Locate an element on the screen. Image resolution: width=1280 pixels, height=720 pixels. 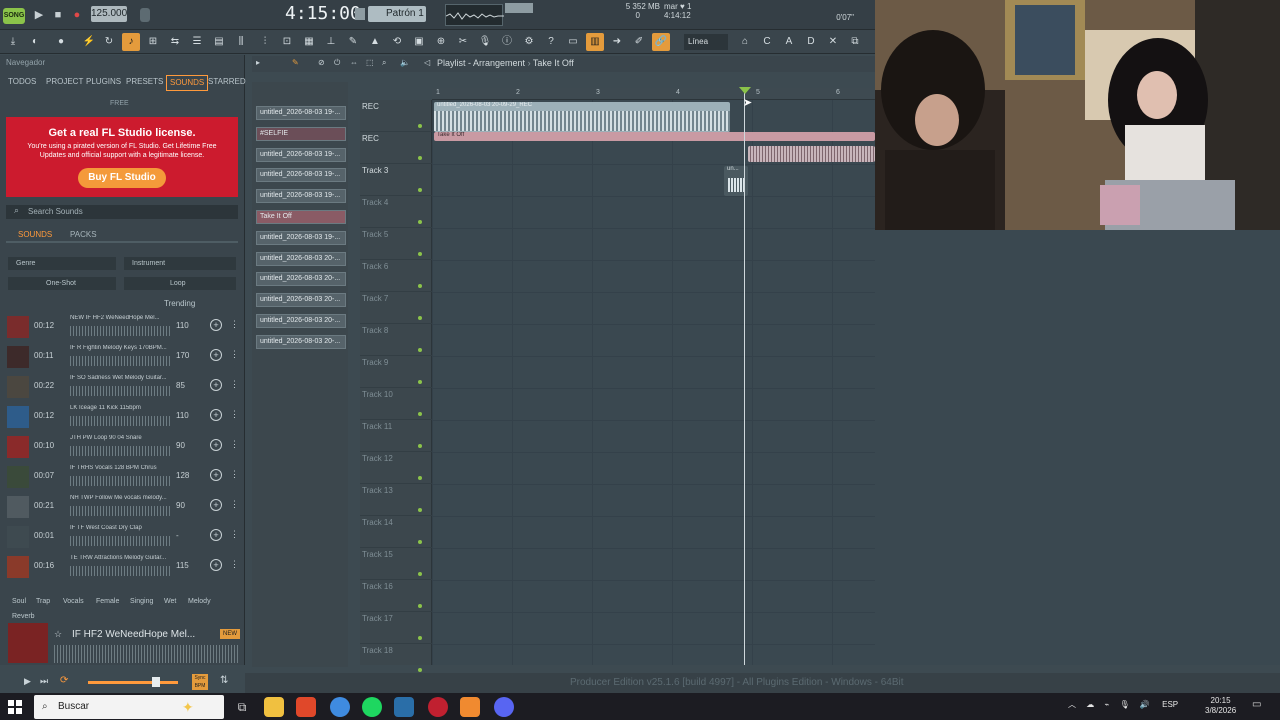
undo-history-icon: ⟲ is located at coordinates (397, 42).